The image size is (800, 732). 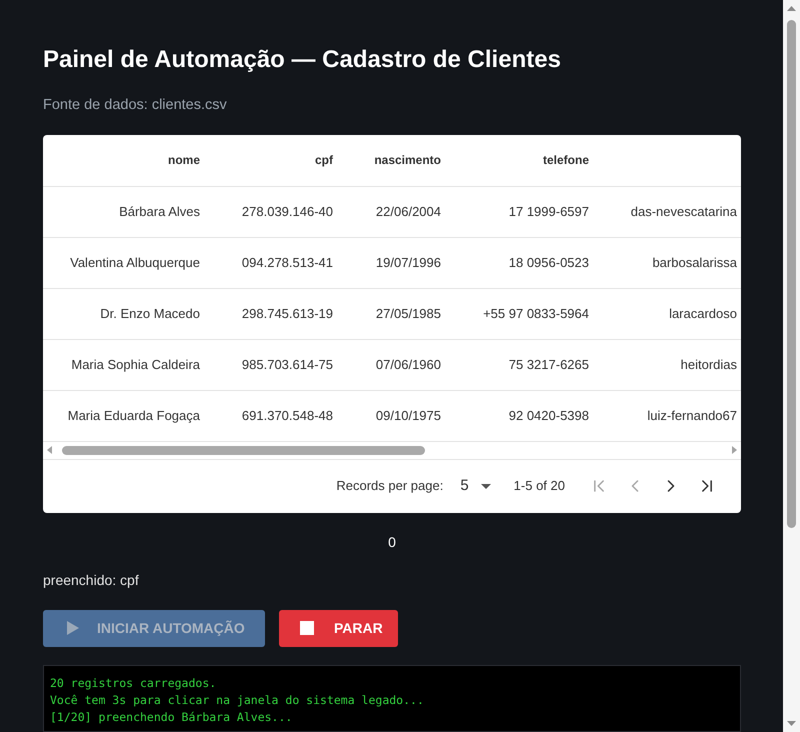 What do you see at coordinates (392, 542) in the screenshot?
I see `counter-text: 0` at bounding box center [392, 542].